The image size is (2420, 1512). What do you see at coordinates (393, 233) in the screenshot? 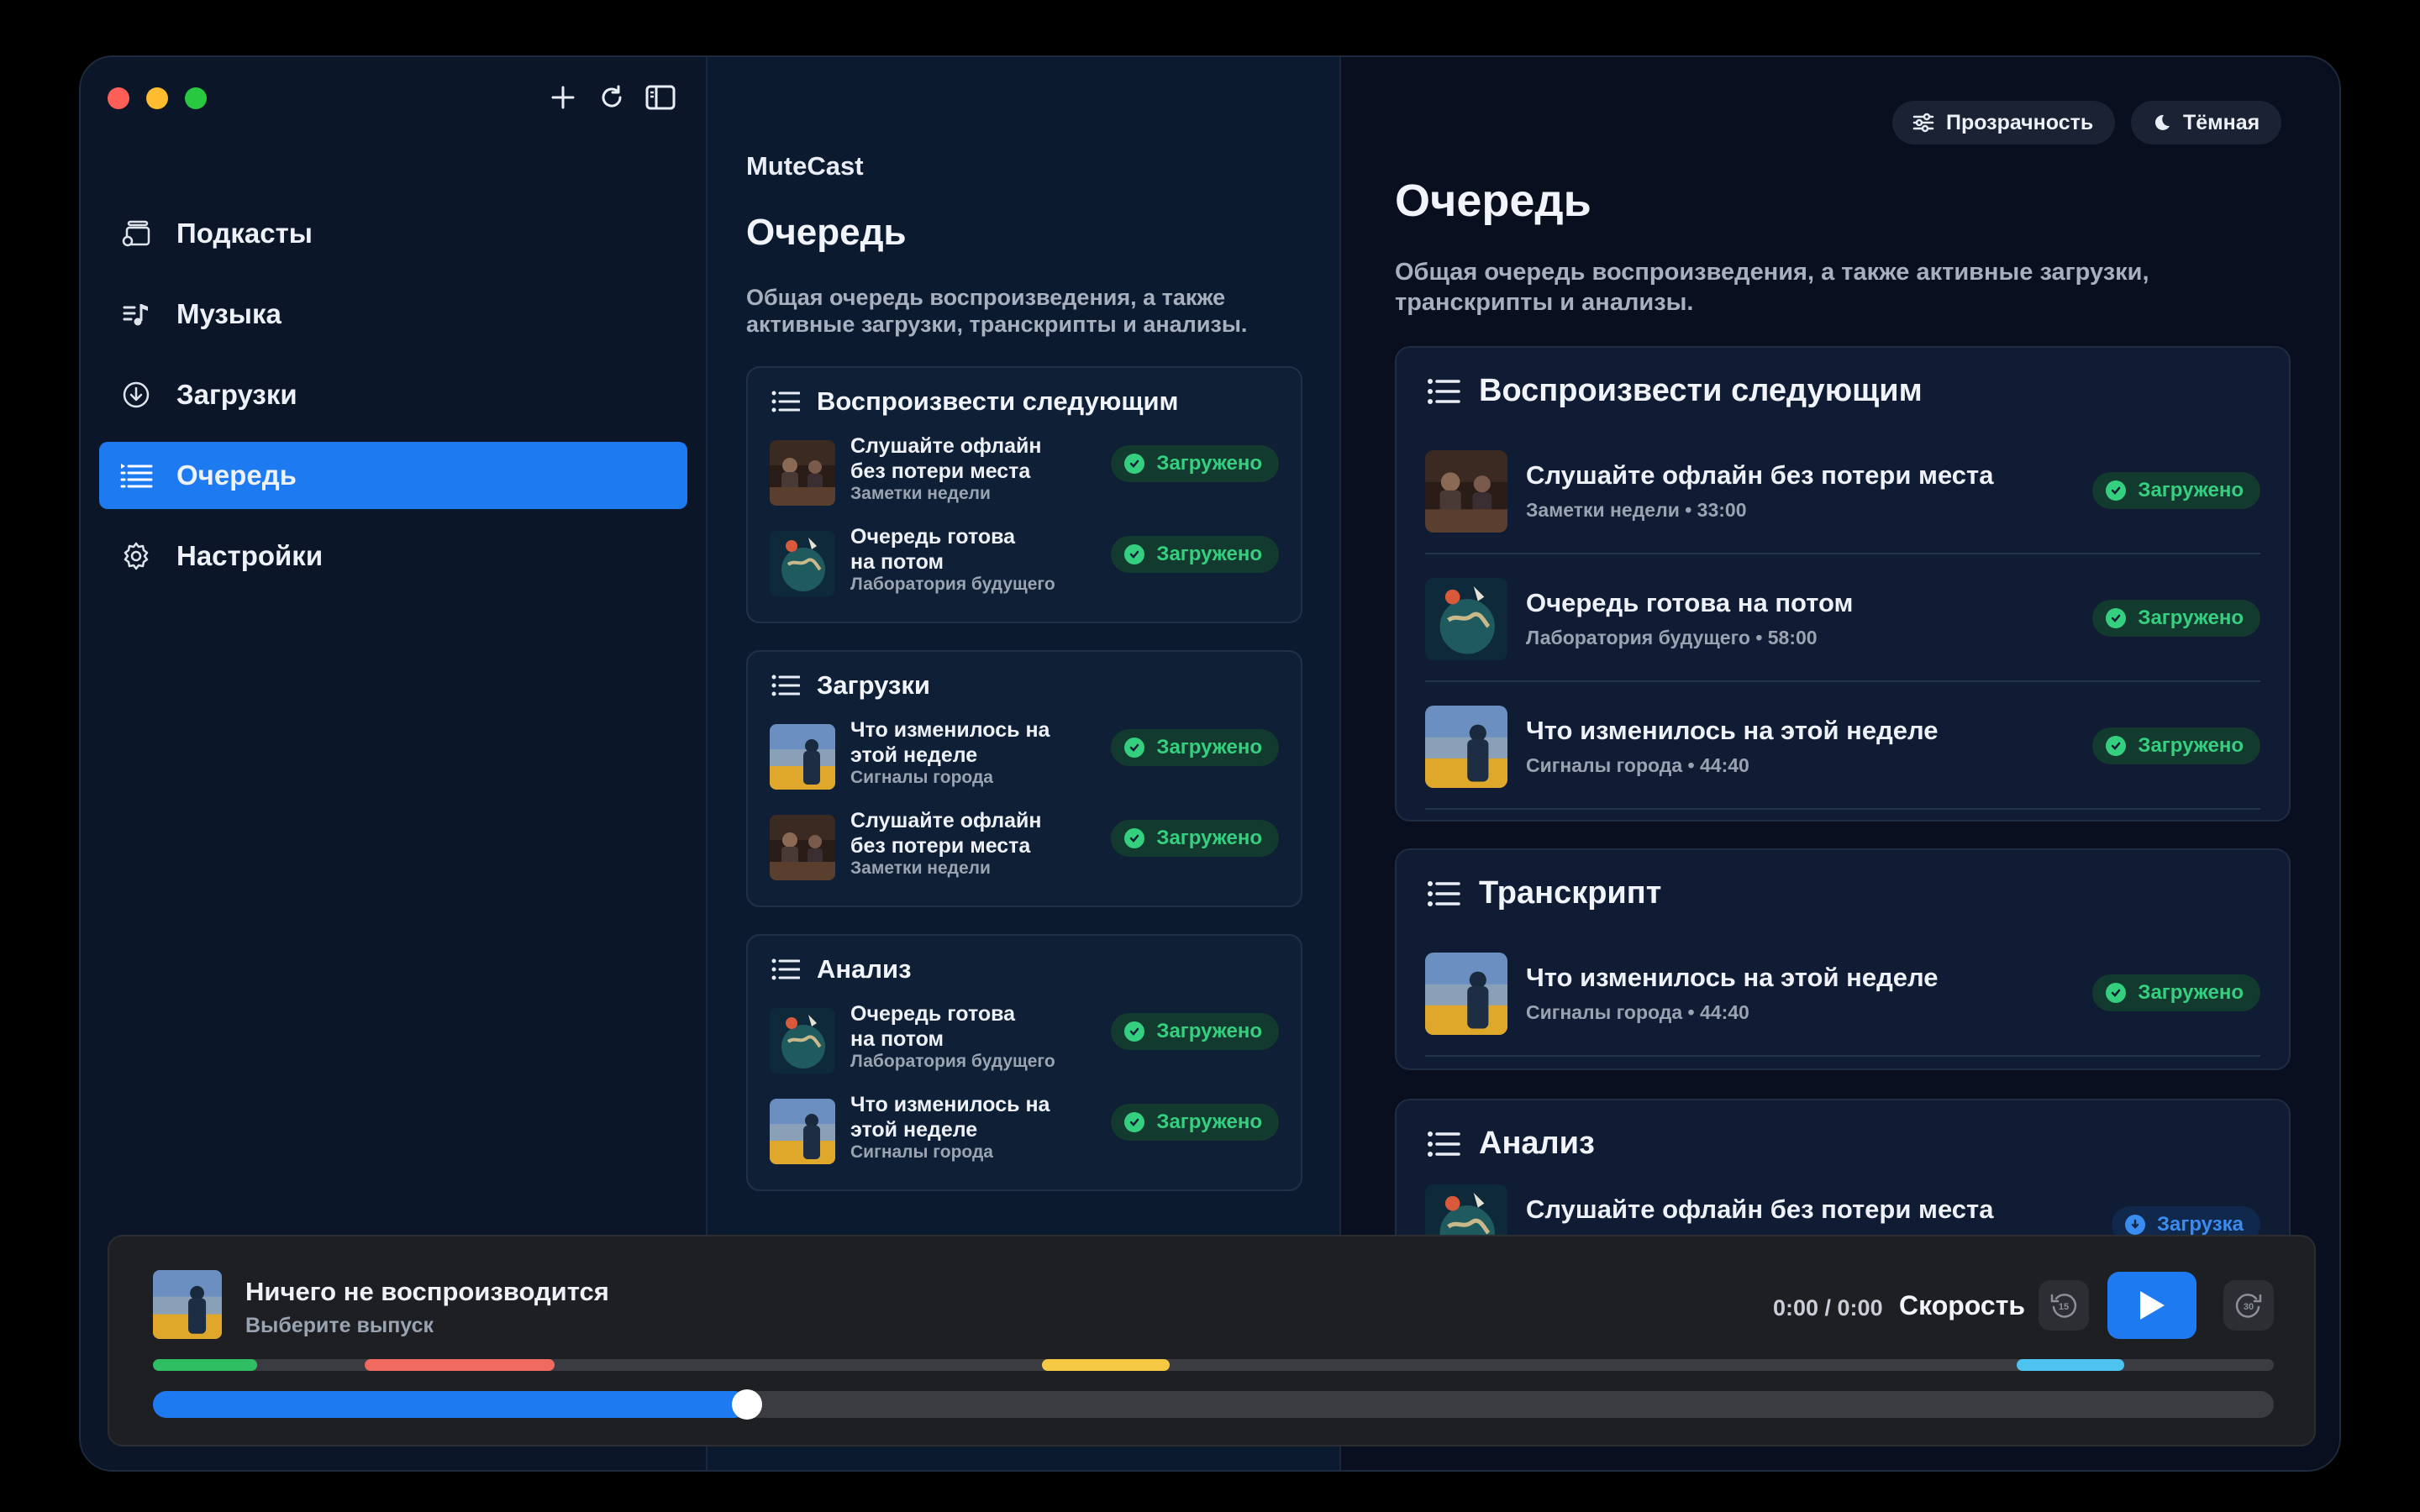
I see `sidebar-item-podcasts: Подкасты` at bounding box center [393, 233].